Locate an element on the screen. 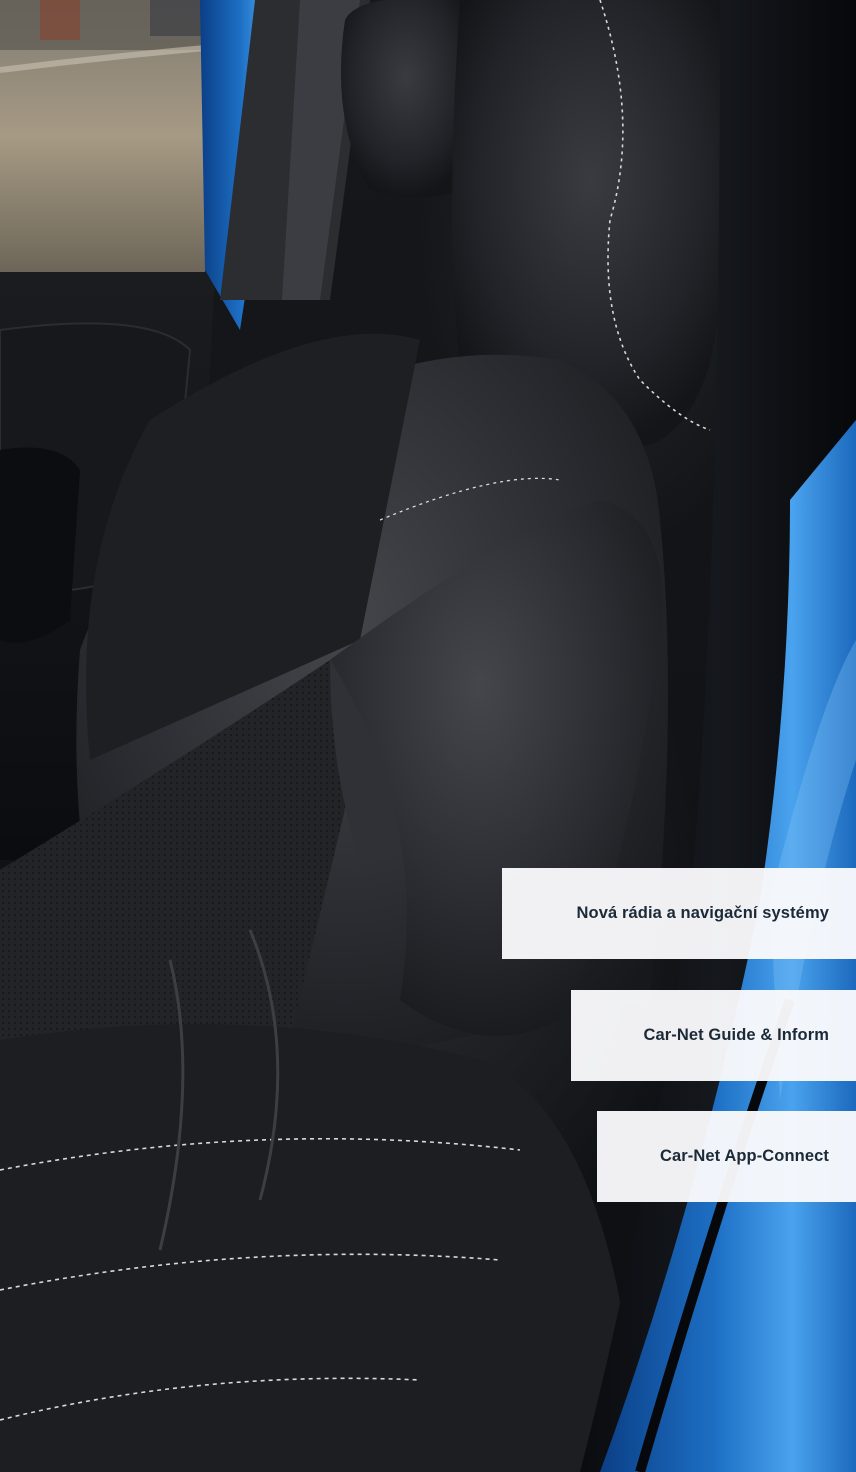 This screenshot has width=856, height=1472. cta-label: Car-Net App-Connect is located at coordinates (744, 1156).